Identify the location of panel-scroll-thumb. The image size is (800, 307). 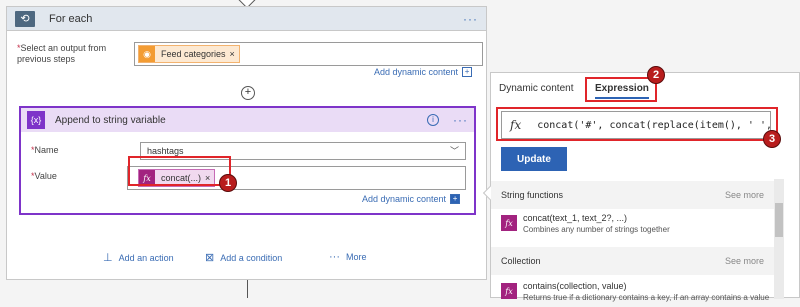
(779, 220).